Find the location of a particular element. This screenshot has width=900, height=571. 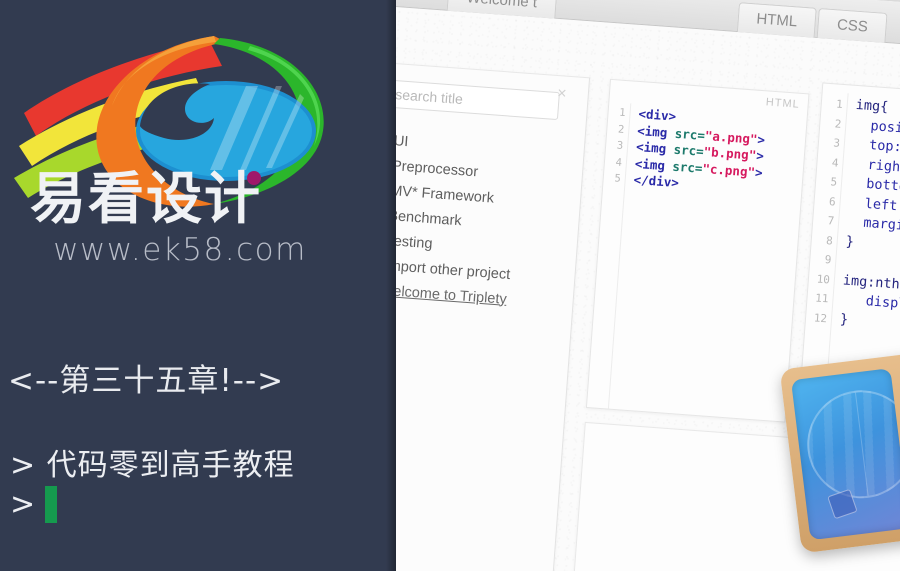

prompt-line: > is located at coordinates (34, 504).